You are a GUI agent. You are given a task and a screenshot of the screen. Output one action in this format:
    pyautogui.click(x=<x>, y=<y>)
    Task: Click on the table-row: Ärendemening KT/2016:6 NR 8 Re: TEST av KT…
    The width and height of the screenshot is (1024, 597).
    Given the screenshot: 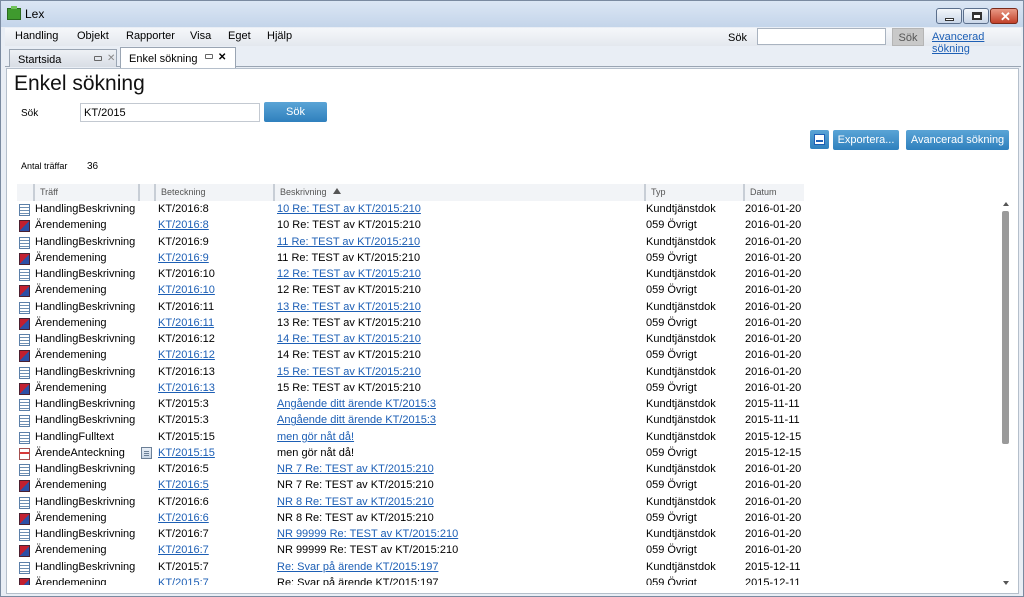 What is the action you would take?
    pyautogui.click(x=509, y=519)
    